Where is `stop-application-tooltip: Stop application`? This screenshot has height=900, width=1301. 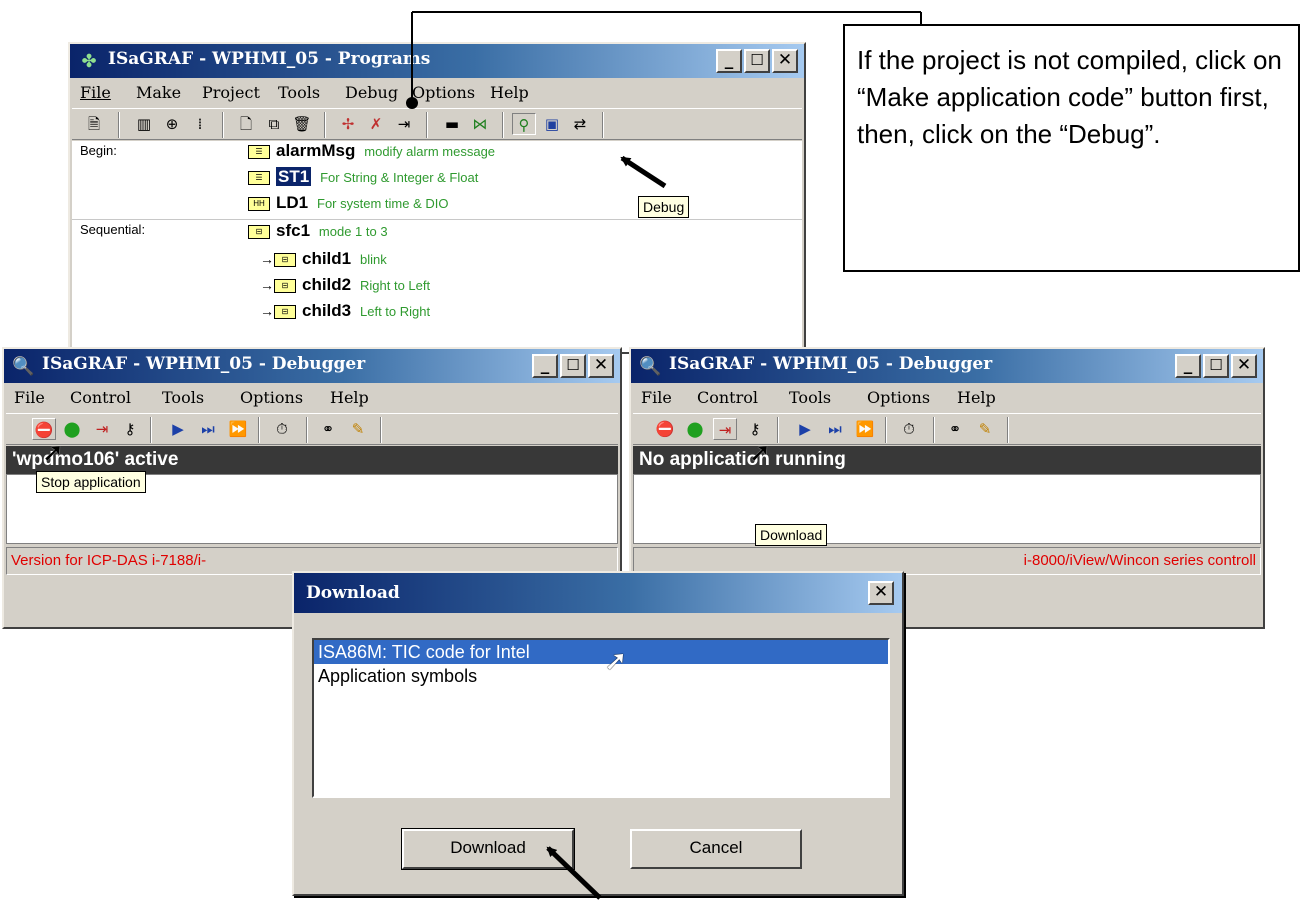
stop-application-tooltip: Stop application is located at coordinates (91, 482).